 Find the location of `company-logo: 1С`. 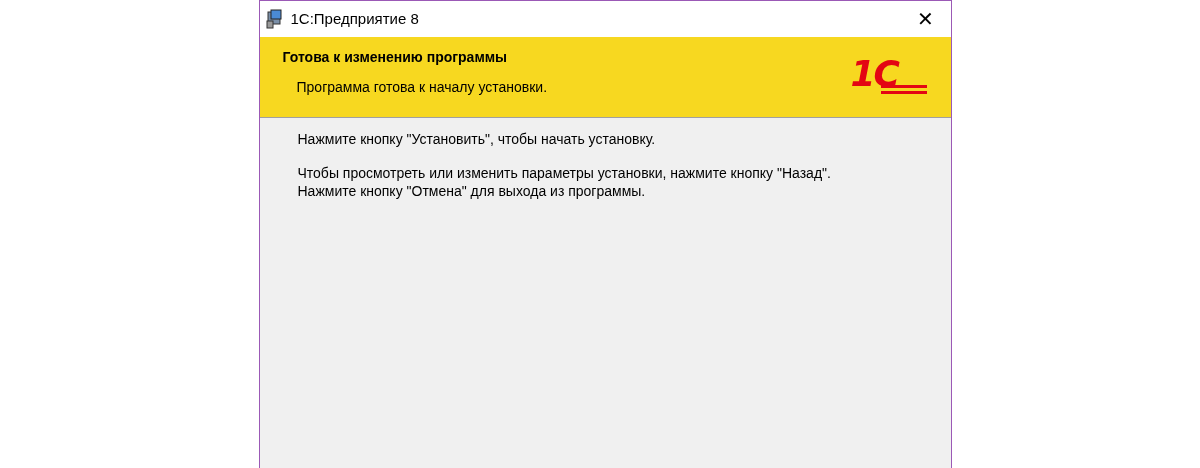

company-logo: 1С is located at coordinates (888, 77).